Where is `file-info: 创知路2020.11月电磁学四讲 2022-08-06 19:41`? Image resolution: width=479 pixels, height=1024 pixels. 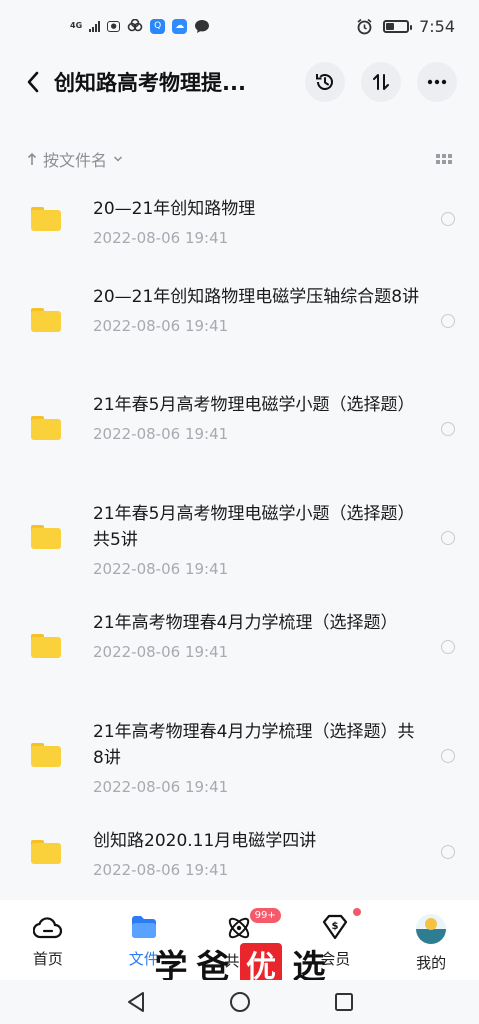 file-info: 创知路2020.11月电磁学四讲 2022-08-06 19:41 is located at coordinates (267, 852).